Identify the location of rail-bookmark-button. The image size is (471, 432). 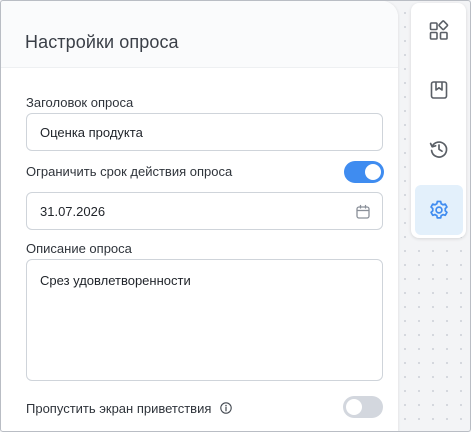
(439, 90).